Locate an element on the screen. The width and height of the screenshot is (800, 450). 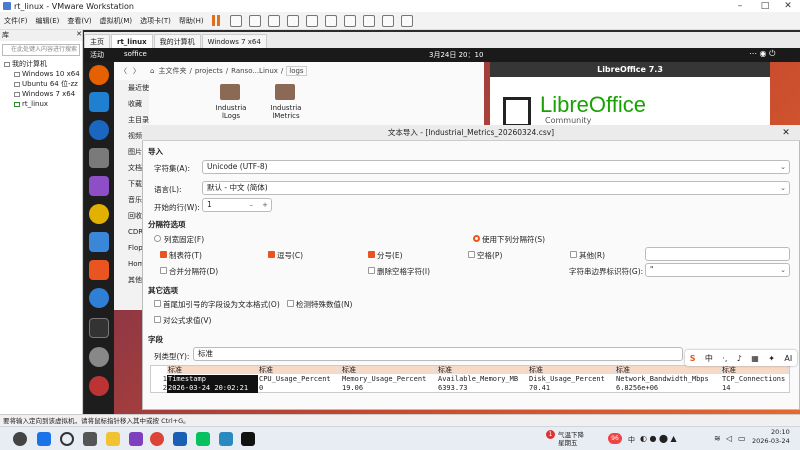
other-separator-input is located at coordinates (717, 254).